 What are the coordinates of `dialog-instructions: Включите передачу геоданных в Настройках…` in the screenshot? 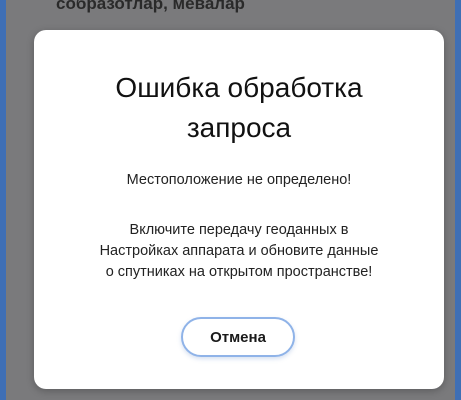 It's located at (239, 251).